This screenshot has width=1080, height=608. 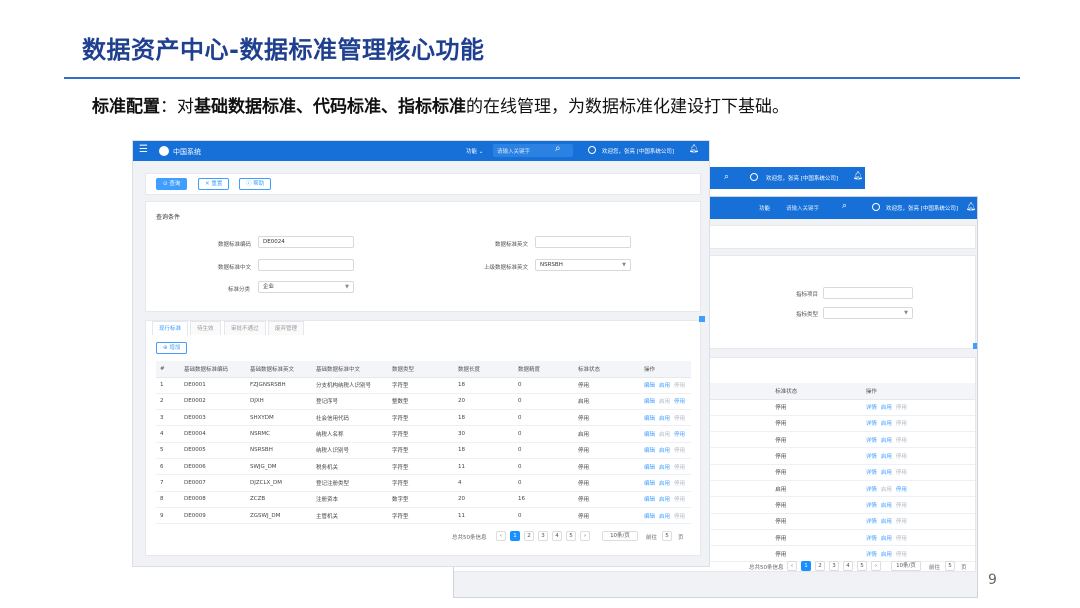 What do you see at coordinates (214, 184) in the screenshot?
I see `reset-button: ✕ 重置` at bounding box center [214, 184].